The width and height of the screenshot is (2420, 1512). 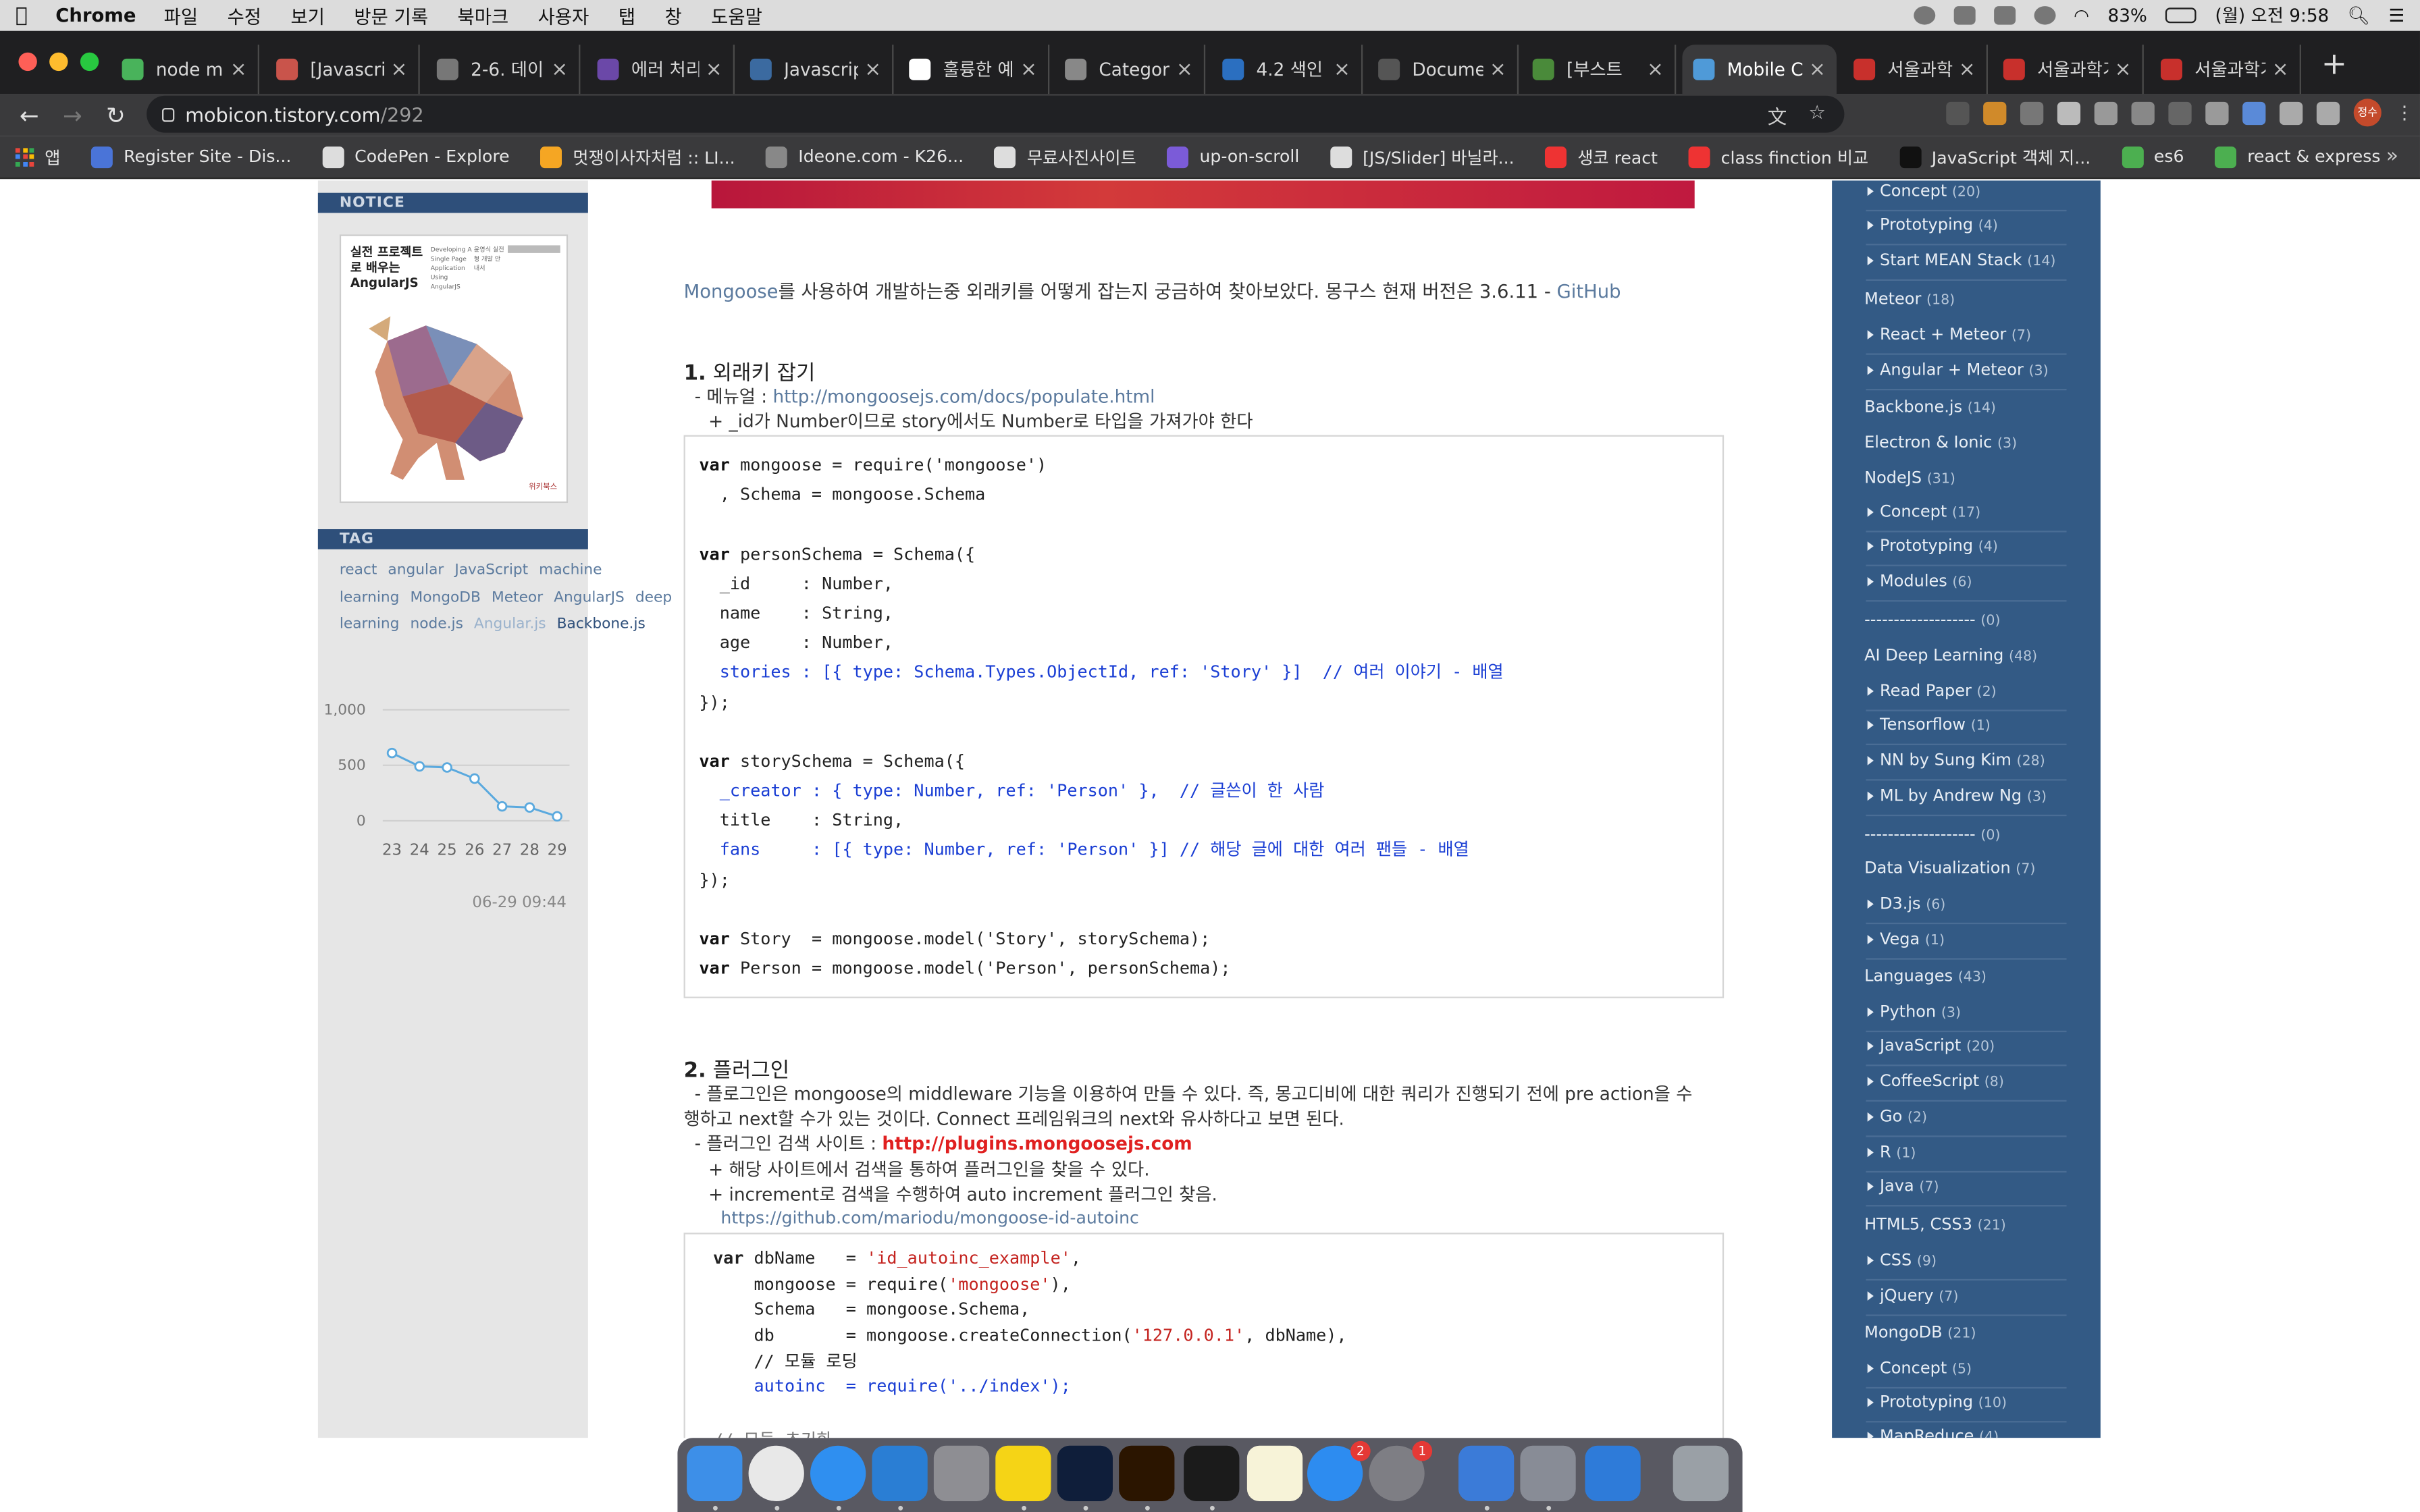 I want to click on browser-tab: [부스트 ×, so click(x=1599, y=69).